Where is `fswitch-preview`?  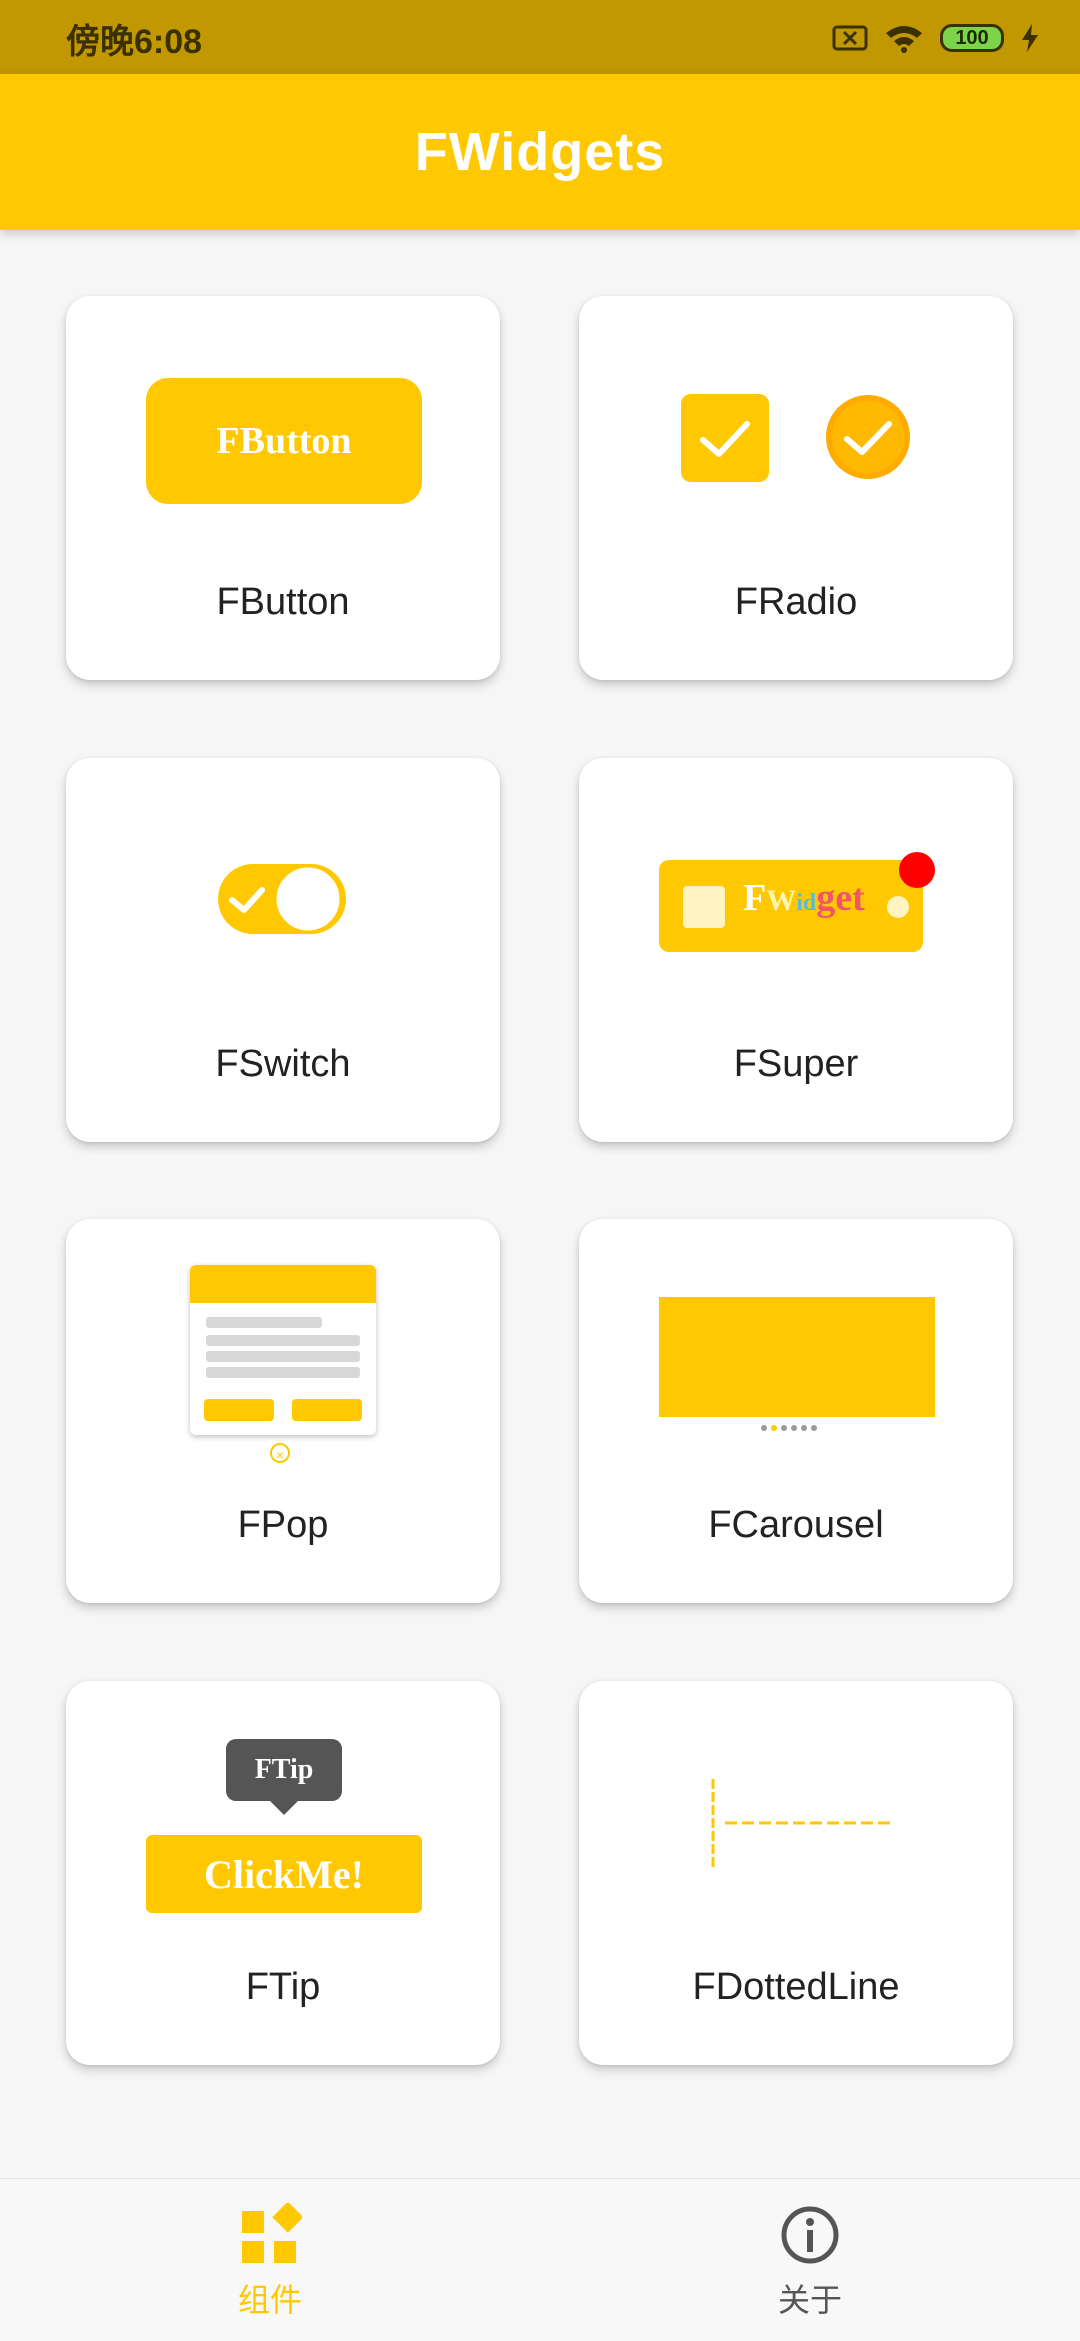
fswitch-preview is located at coordinates (283, 903).